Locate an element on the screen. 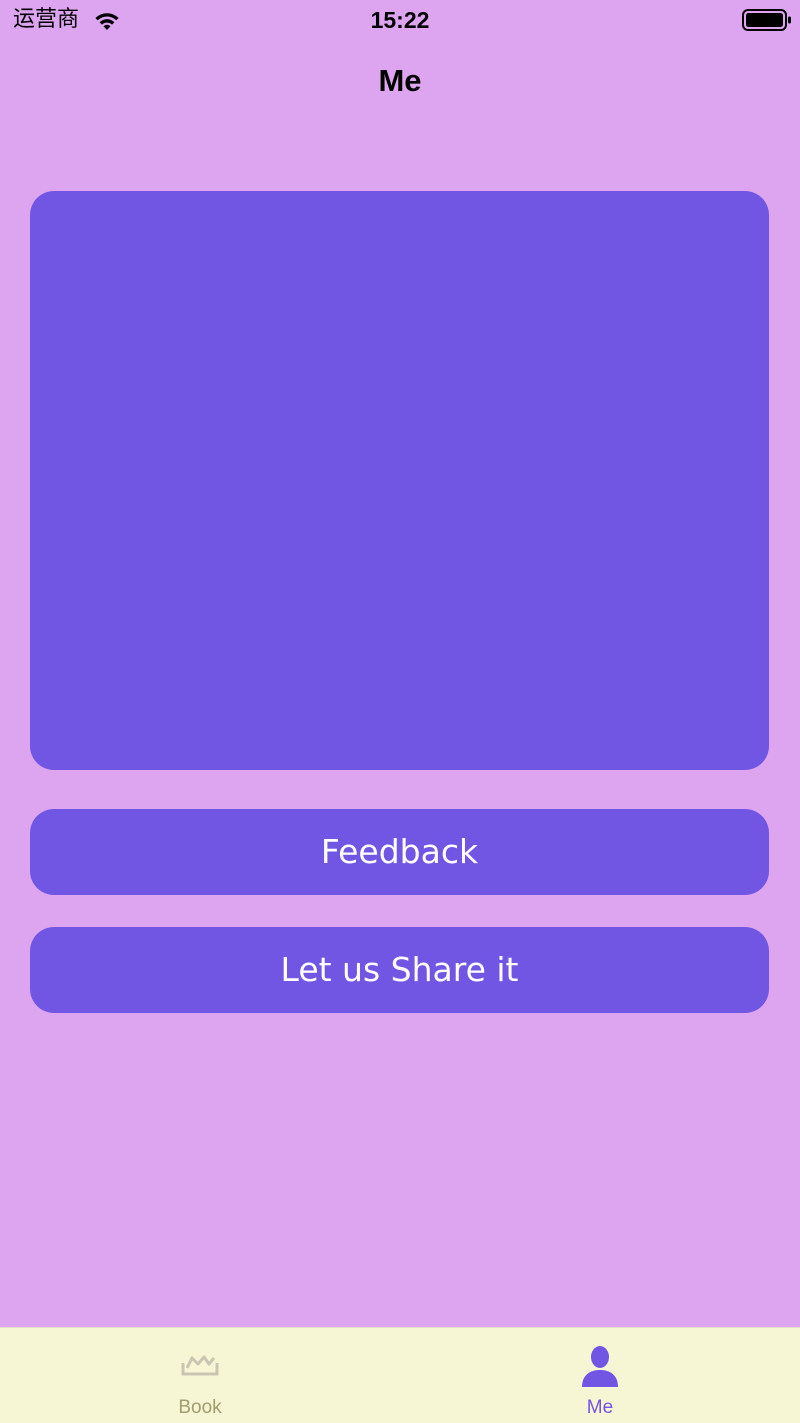 This screenshot has height=1423, width=800. tab-me: Me is located at coordinates (600, 1375).